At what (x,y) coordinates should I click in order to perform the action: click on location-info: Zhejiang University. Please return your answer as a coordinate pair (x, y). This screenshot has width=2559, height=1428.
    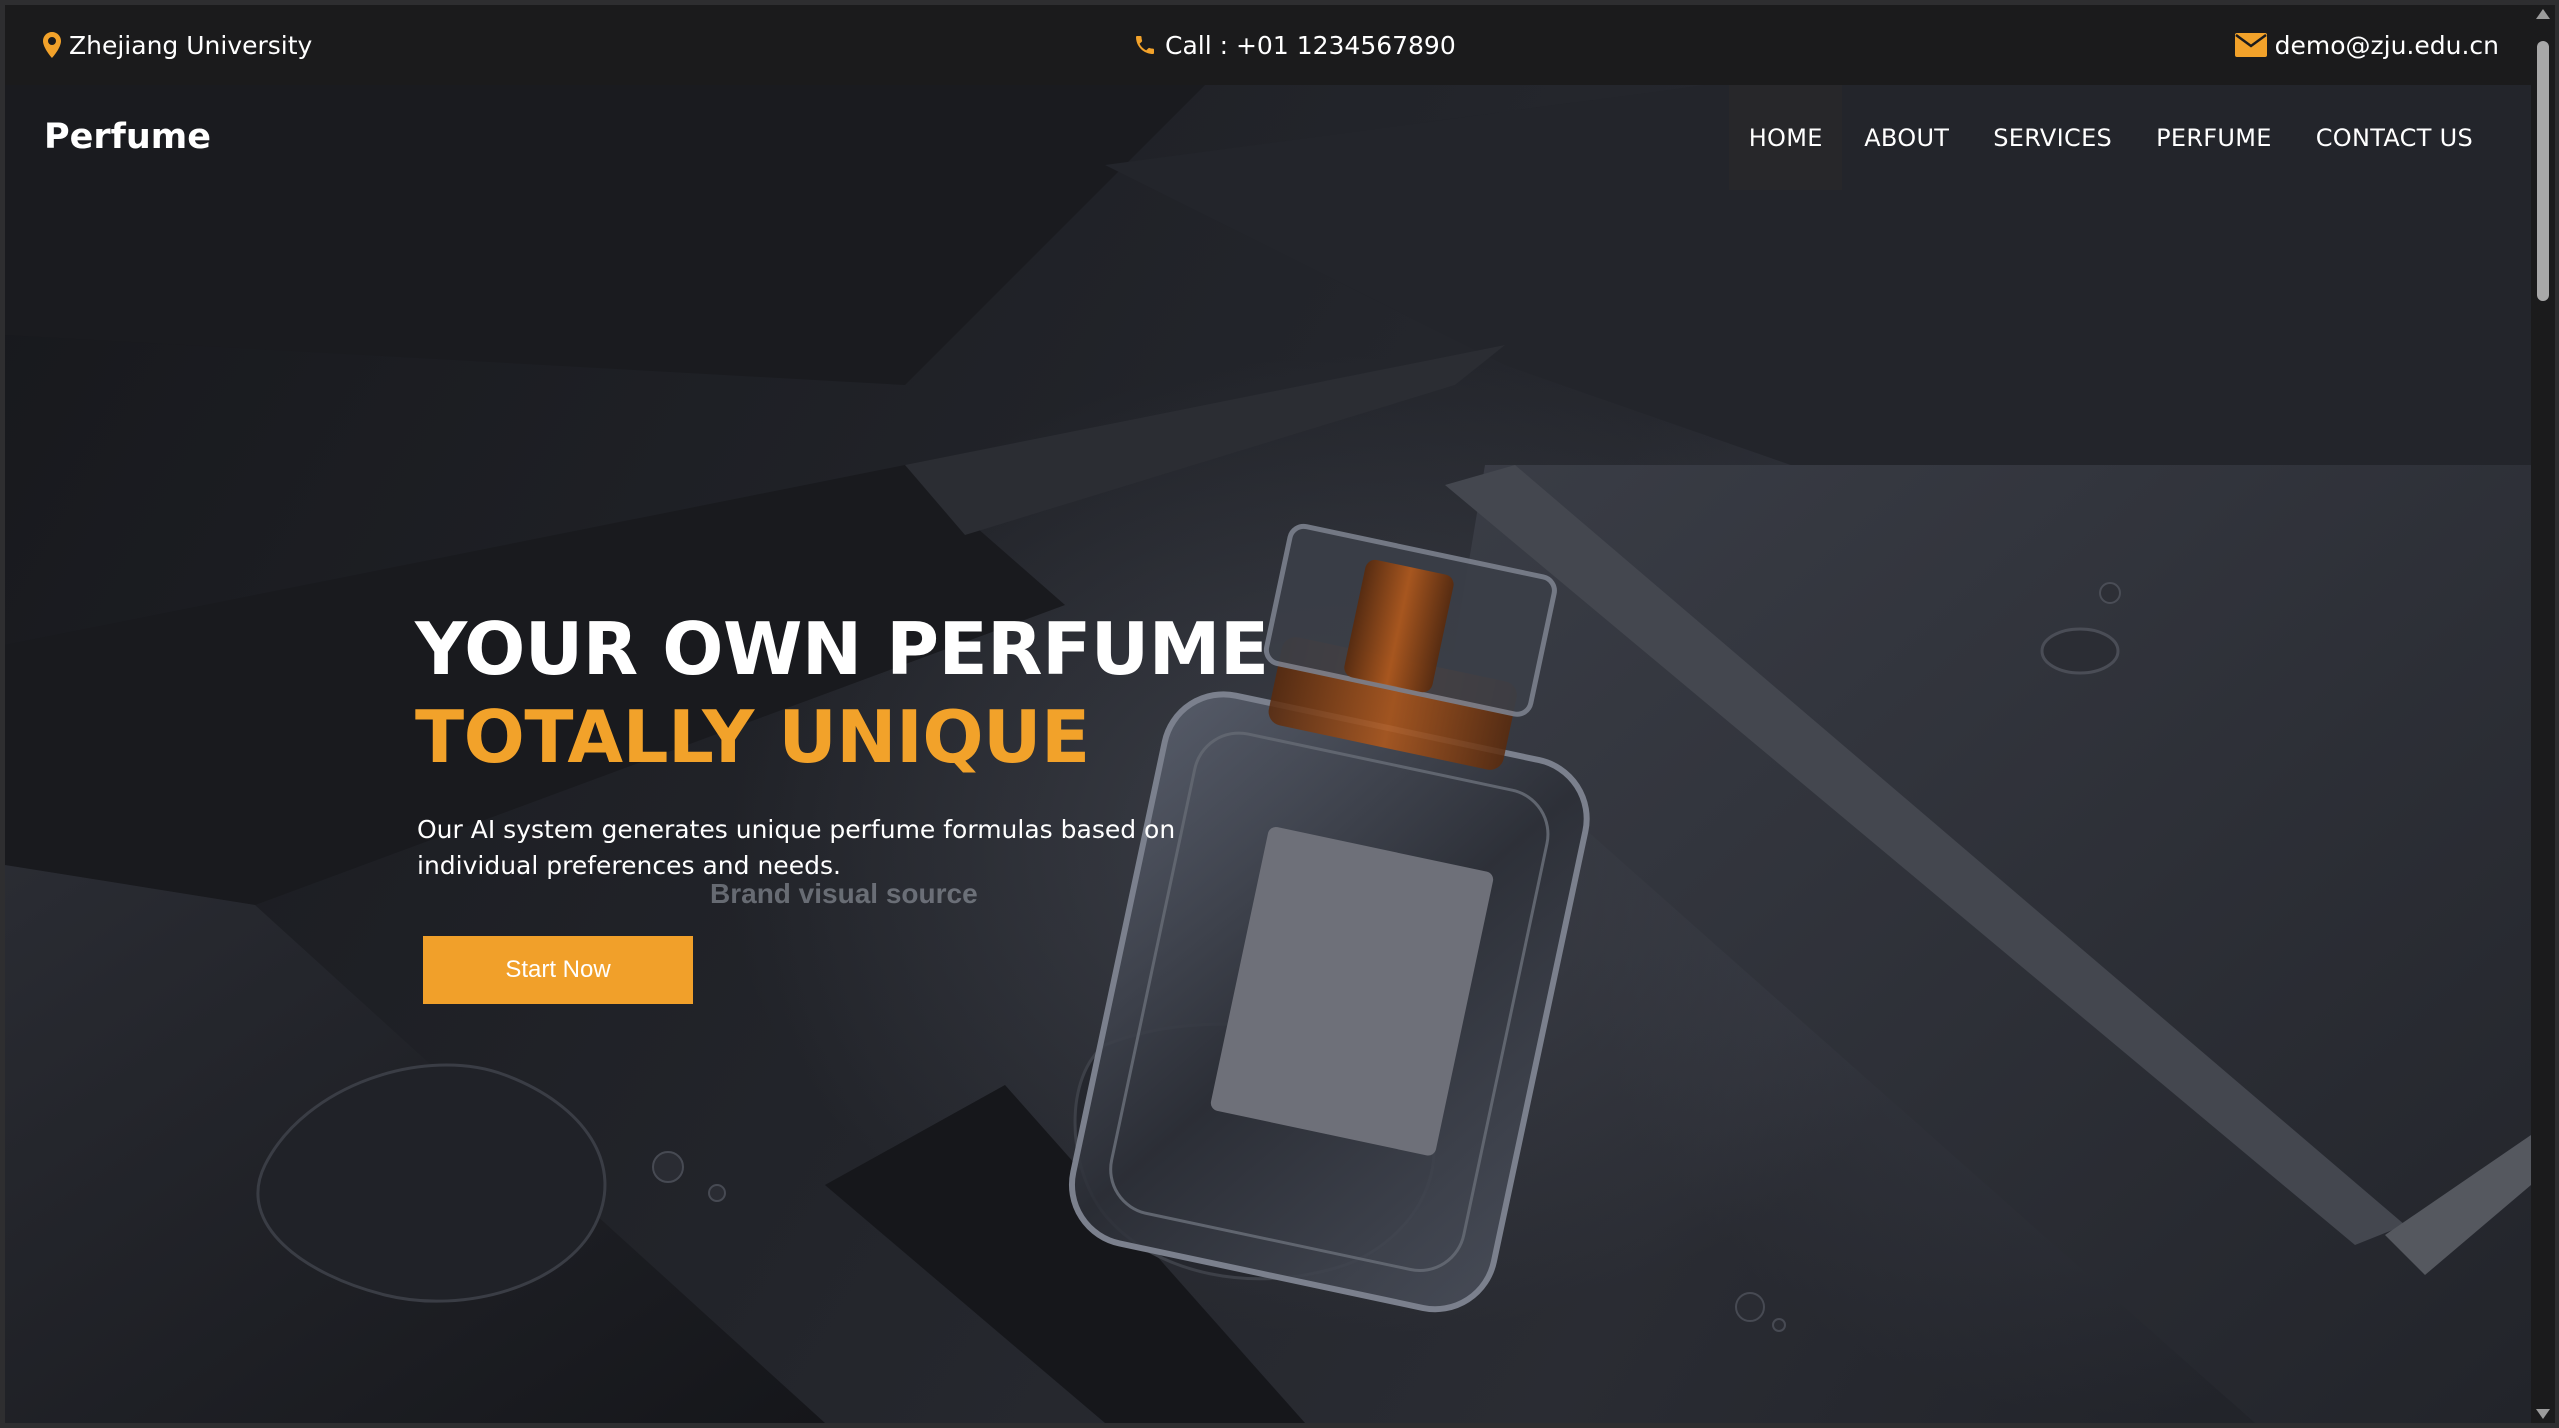
    Looking at the image, I should click on (177, 45).